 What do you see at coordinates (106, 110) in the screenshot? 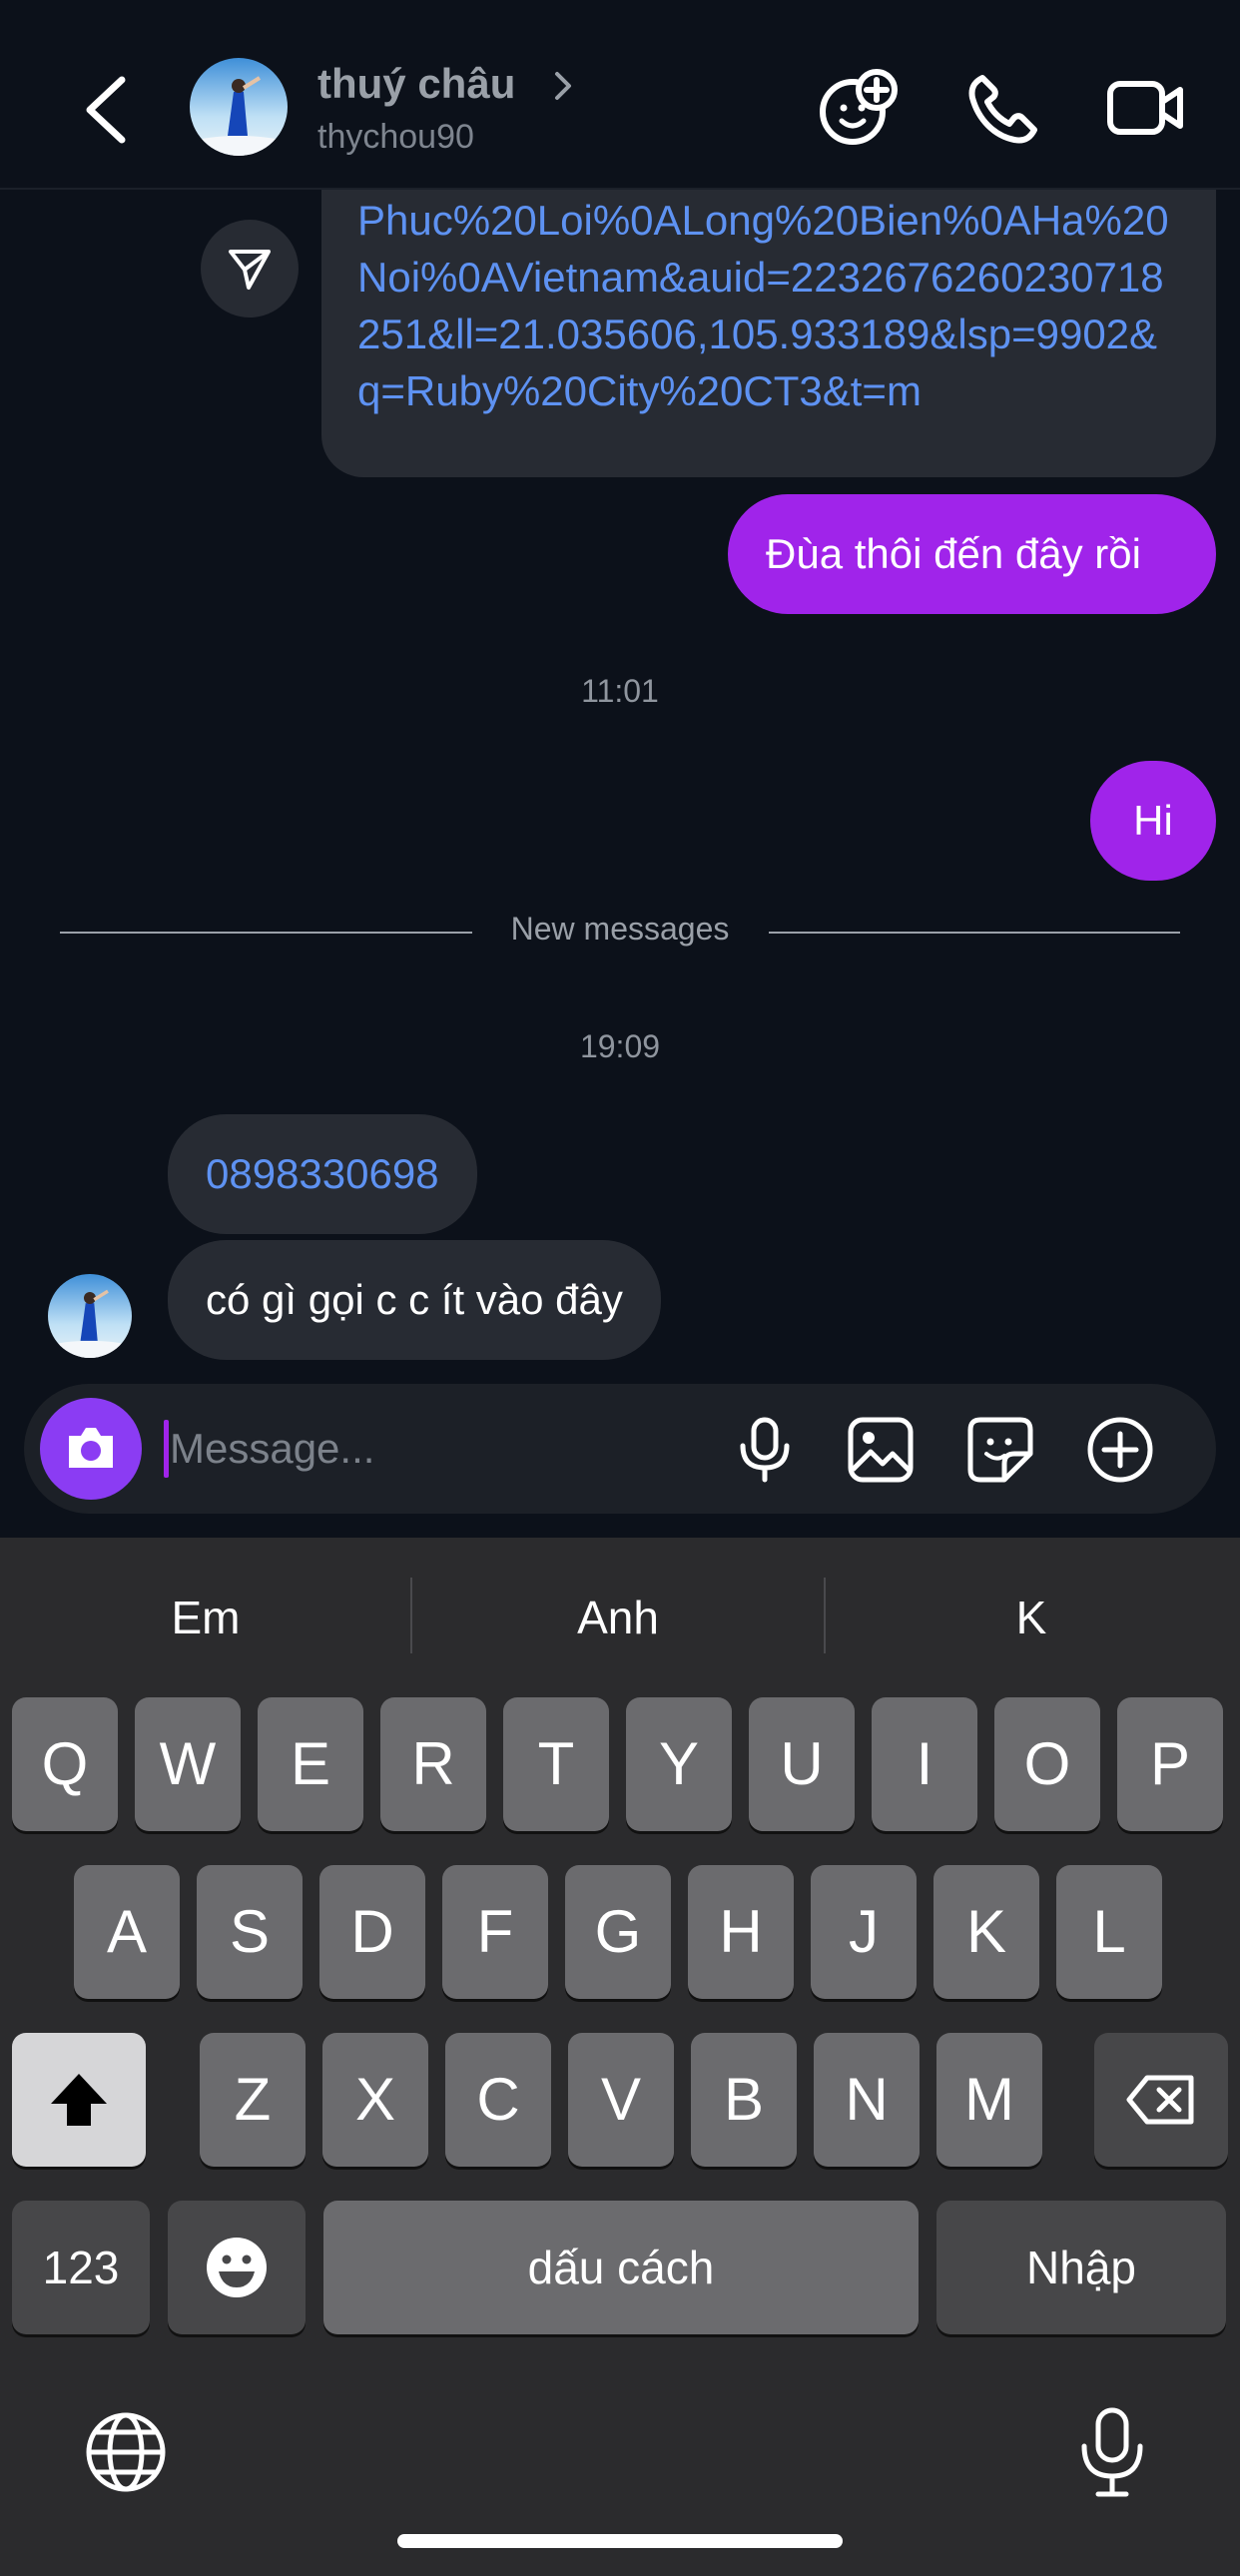
I see `back-icon` at bounding box center [106, 110].